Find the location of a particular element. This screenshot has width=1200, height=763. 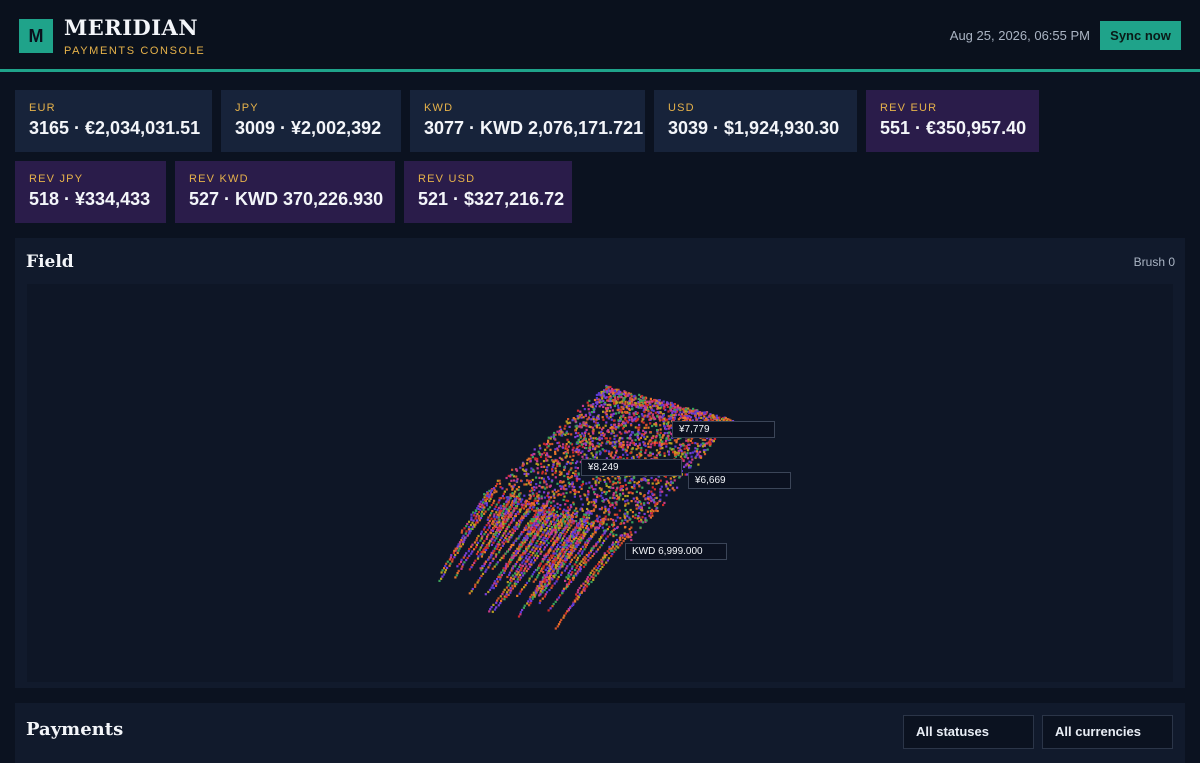

currency-filter-select: All currencies is located at coordinates (1107, 732).